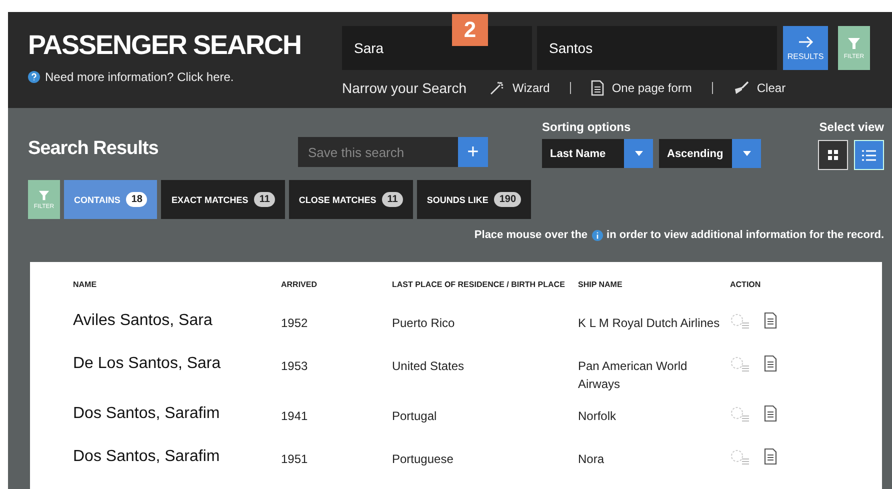 The height and width of the screenshot is (489, 892). What do you see at coordinates (649, 323) in the screenshot?
I see `table-cell-text: K L M Royal Dutch Airlines` at bounding box center [649, 323].